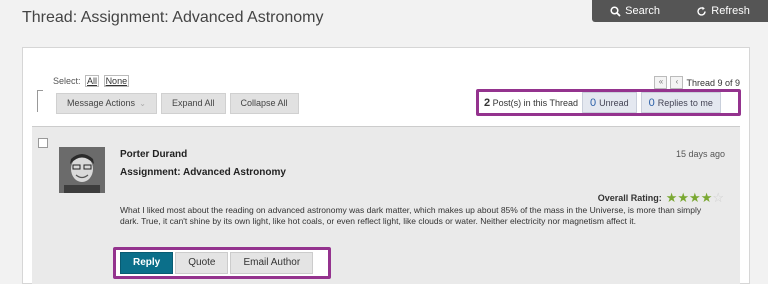 The width and height of the screenshot is (768, 284). I want to click on selection-bracket, so click(42, 101).